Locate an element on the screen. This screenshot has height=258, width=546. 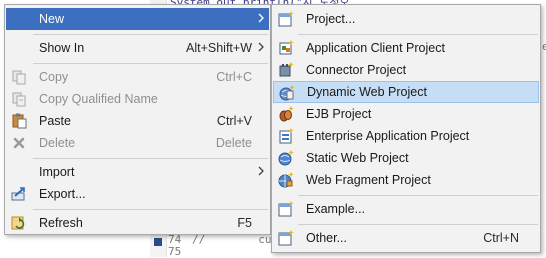
refresh-icon is located at coordinates (19, 223).